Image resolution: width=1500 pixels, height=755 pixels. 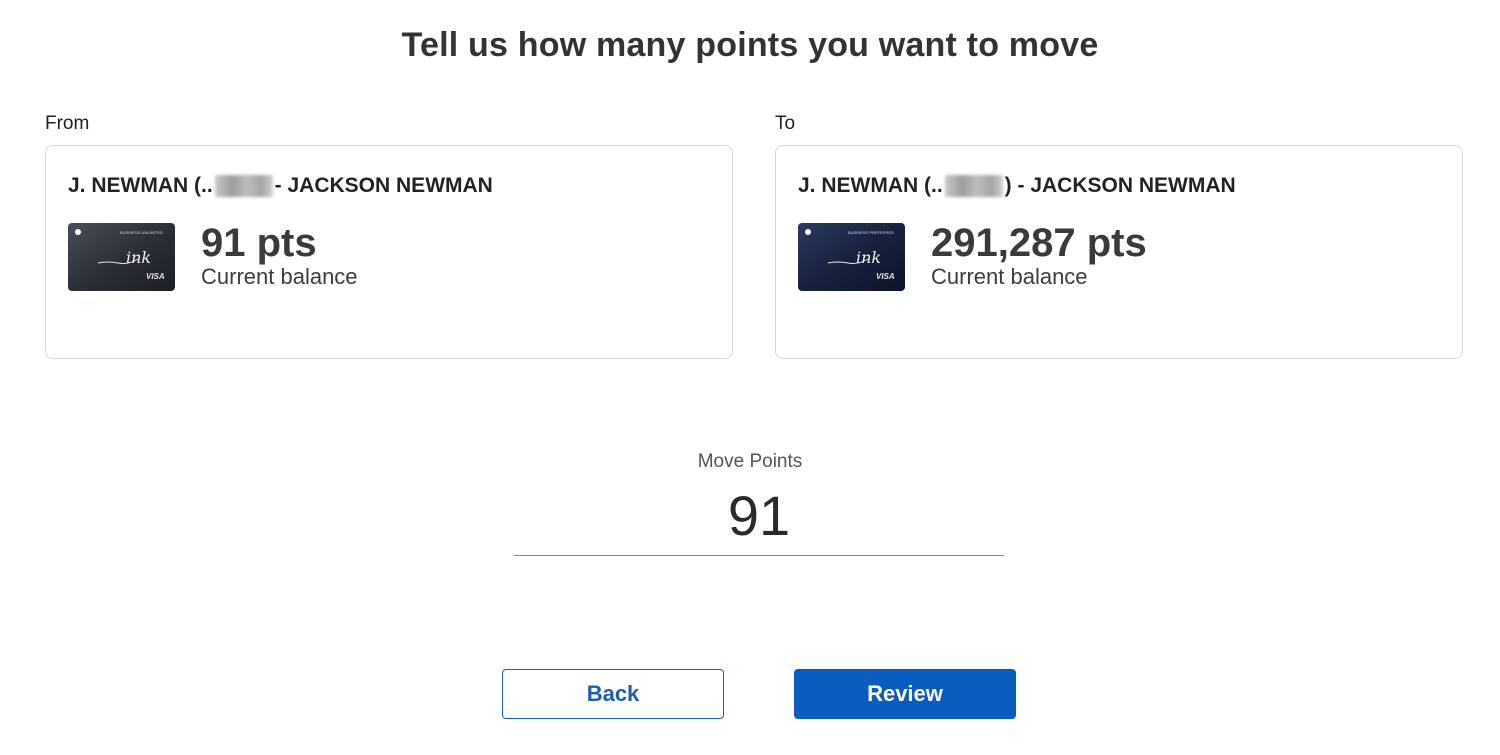 What do you see at coordinates (140, 185) in the screenshot?
I see `from-account-name-prefix: J. NEWMAN (..` at bounding box center [140, 185].